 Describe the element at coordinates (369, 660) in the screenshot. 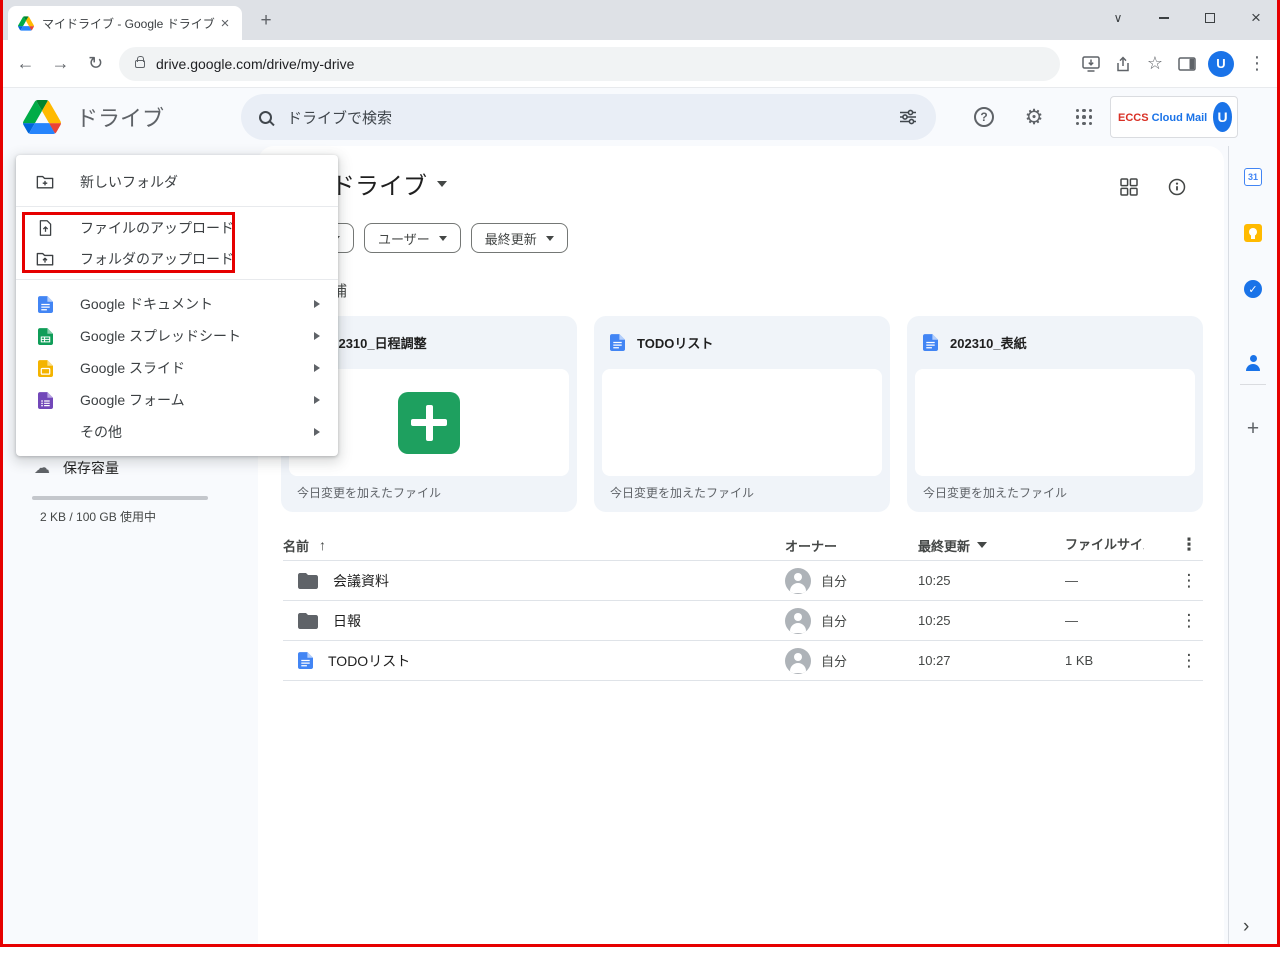

I see `file-name: TODOリスト` at that location.